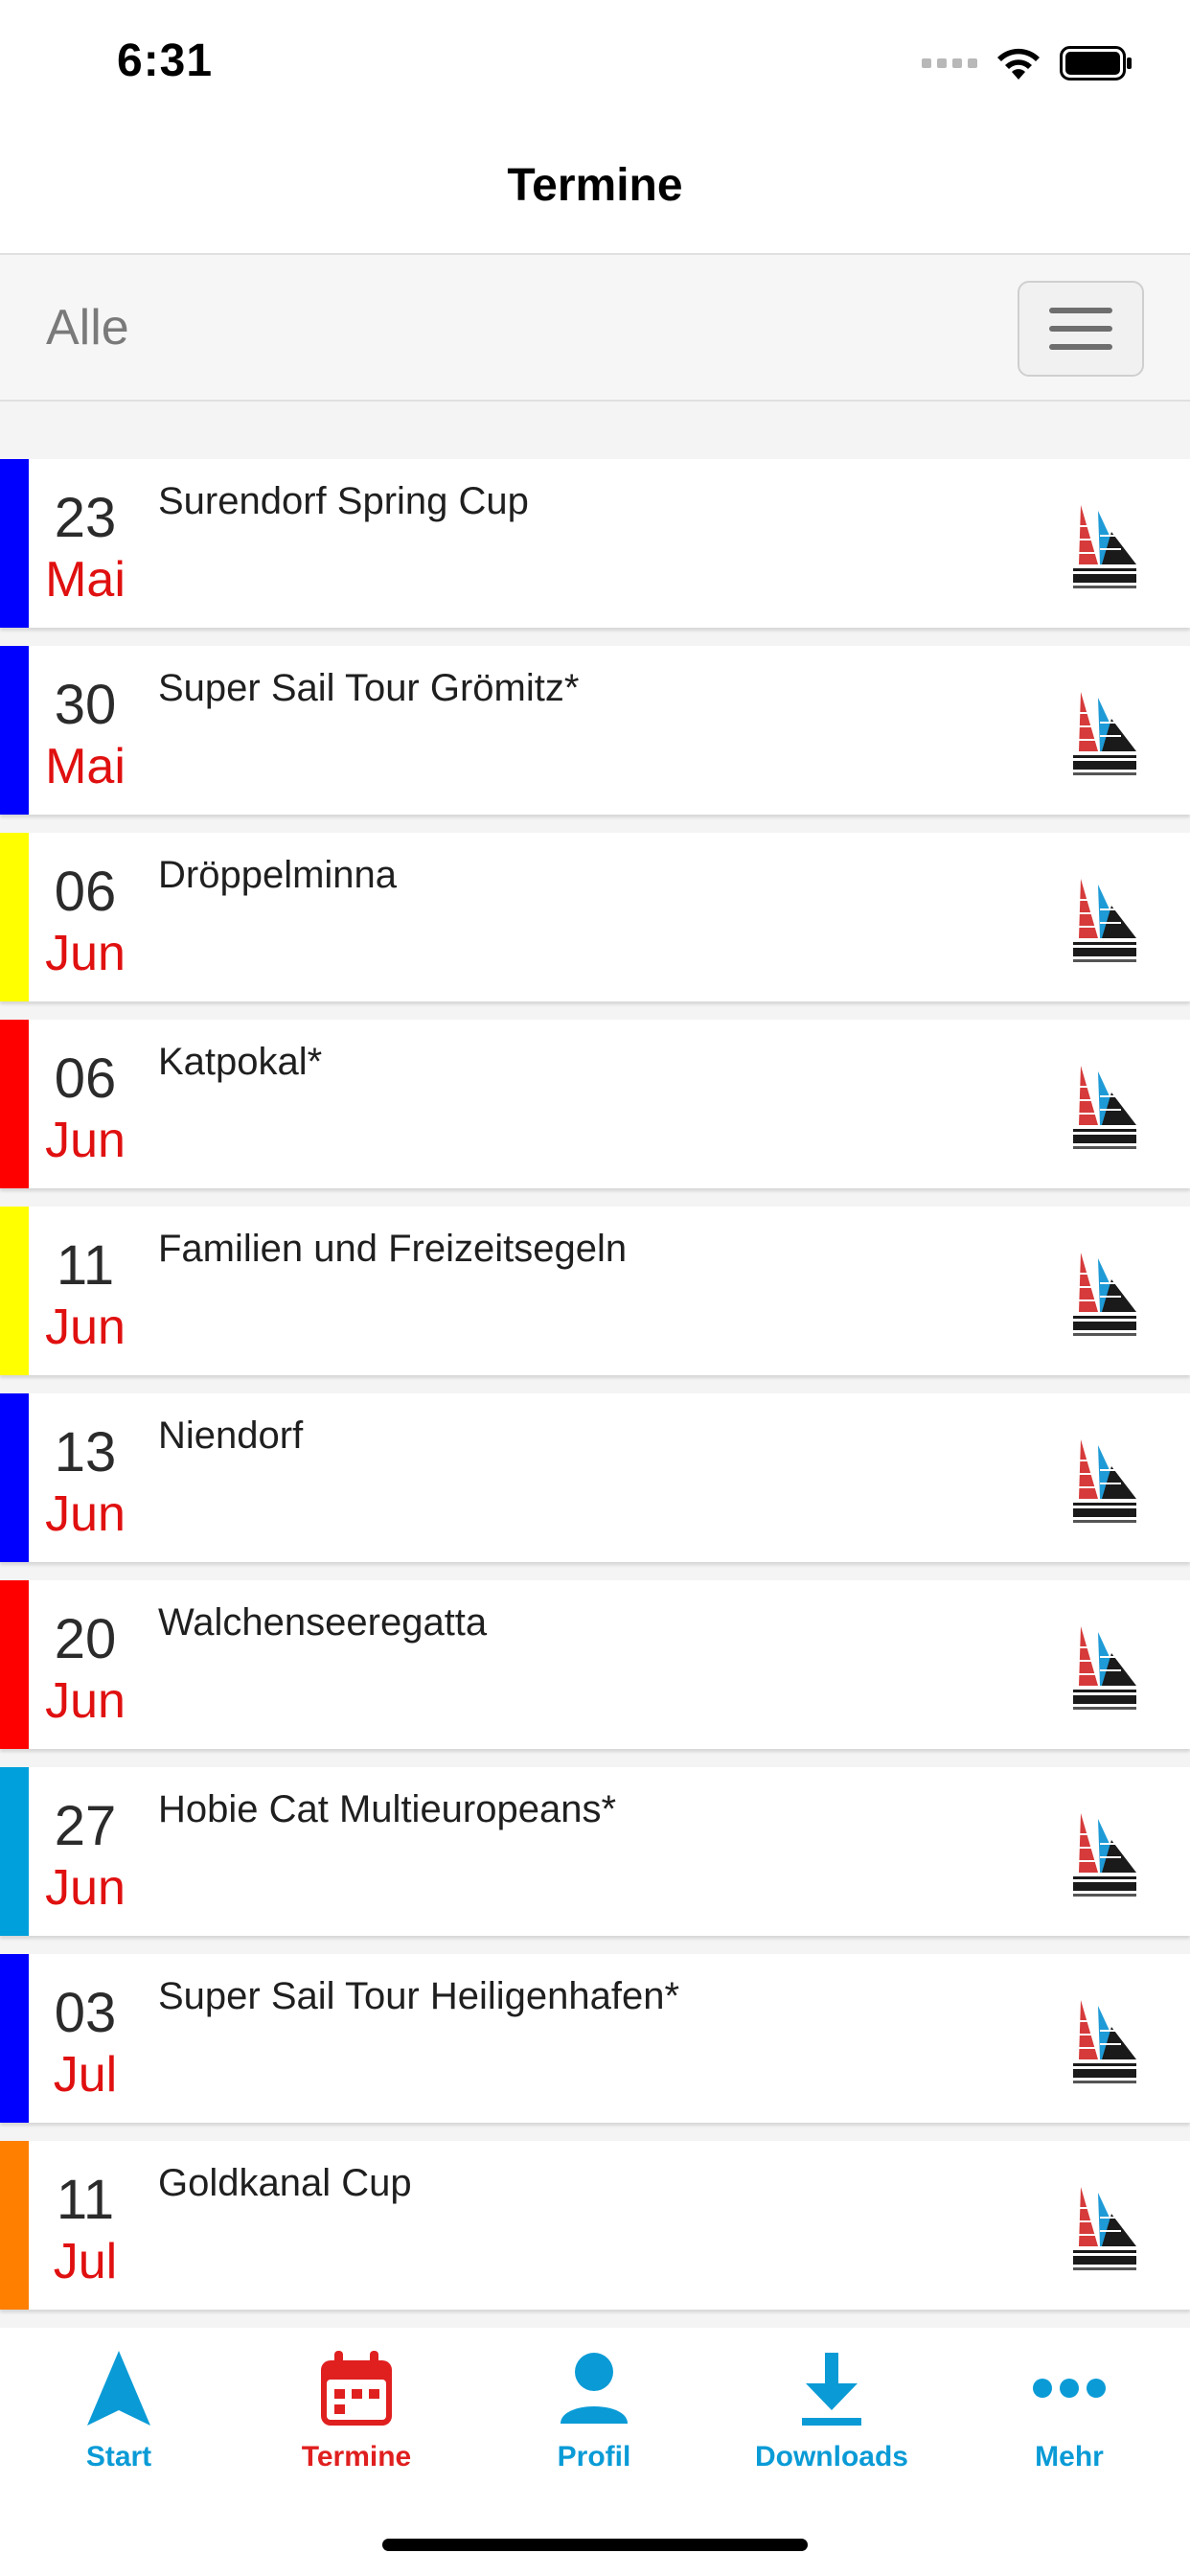 The width and height of the screenshot is (1190, 2576). Describe the element at coordinates (950, 63) in the screenshot. I see `cellular-signal-icon` at that location.